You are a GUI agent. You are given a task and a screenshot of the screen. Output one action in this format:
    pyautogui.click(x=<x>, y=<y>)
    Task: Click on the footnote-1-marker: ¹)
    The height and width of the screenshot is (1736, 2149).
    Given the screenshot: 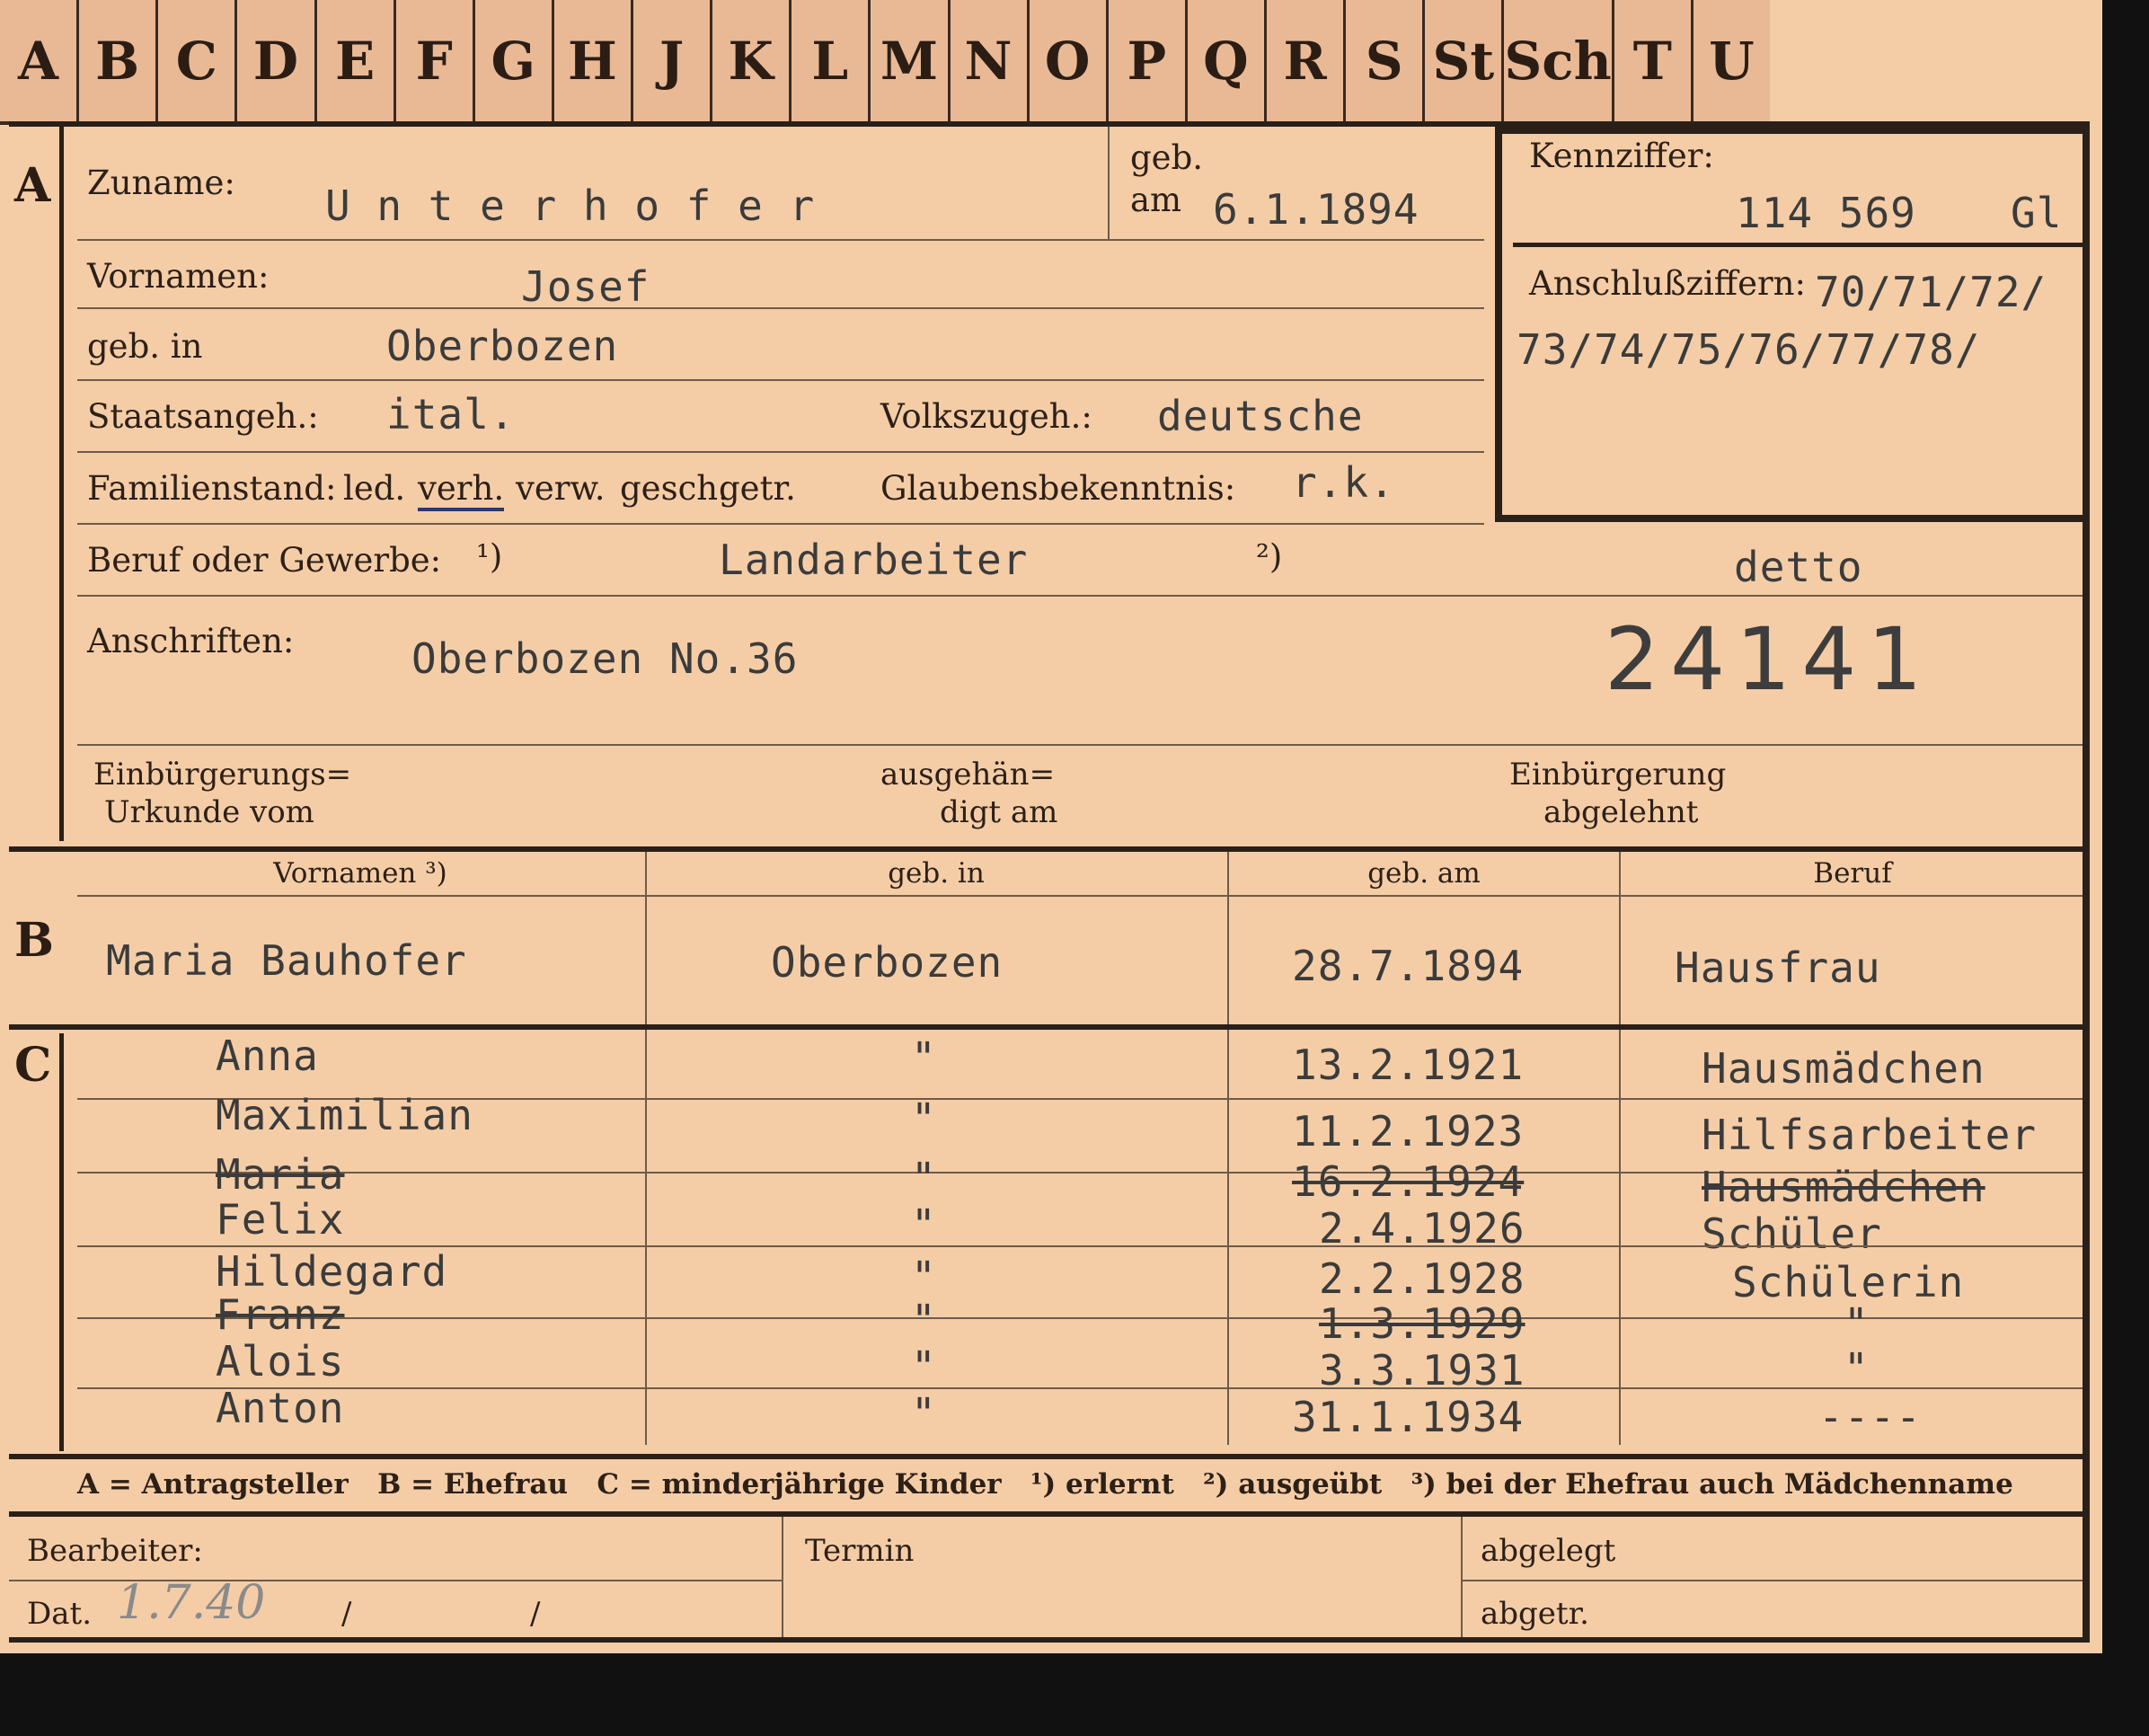 What is the action you would take?
    pyautogui.click(x=489, y=556)
    